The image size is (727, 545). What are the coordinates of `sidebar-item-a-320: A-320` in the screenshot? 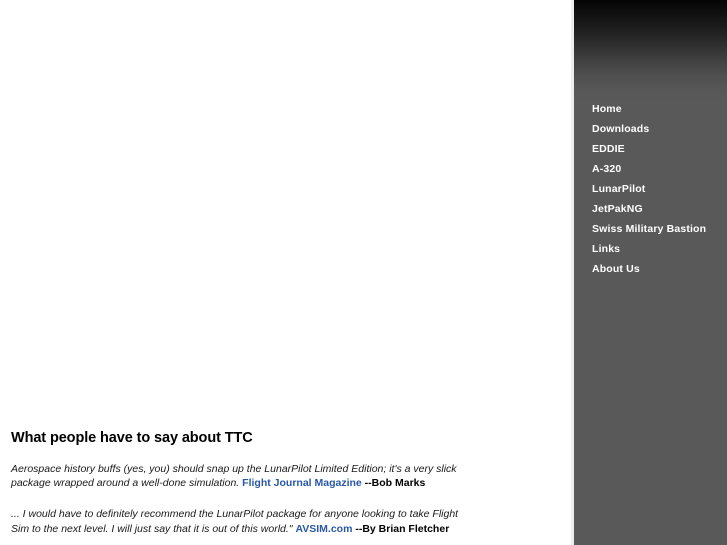 It's located at (659, 173).